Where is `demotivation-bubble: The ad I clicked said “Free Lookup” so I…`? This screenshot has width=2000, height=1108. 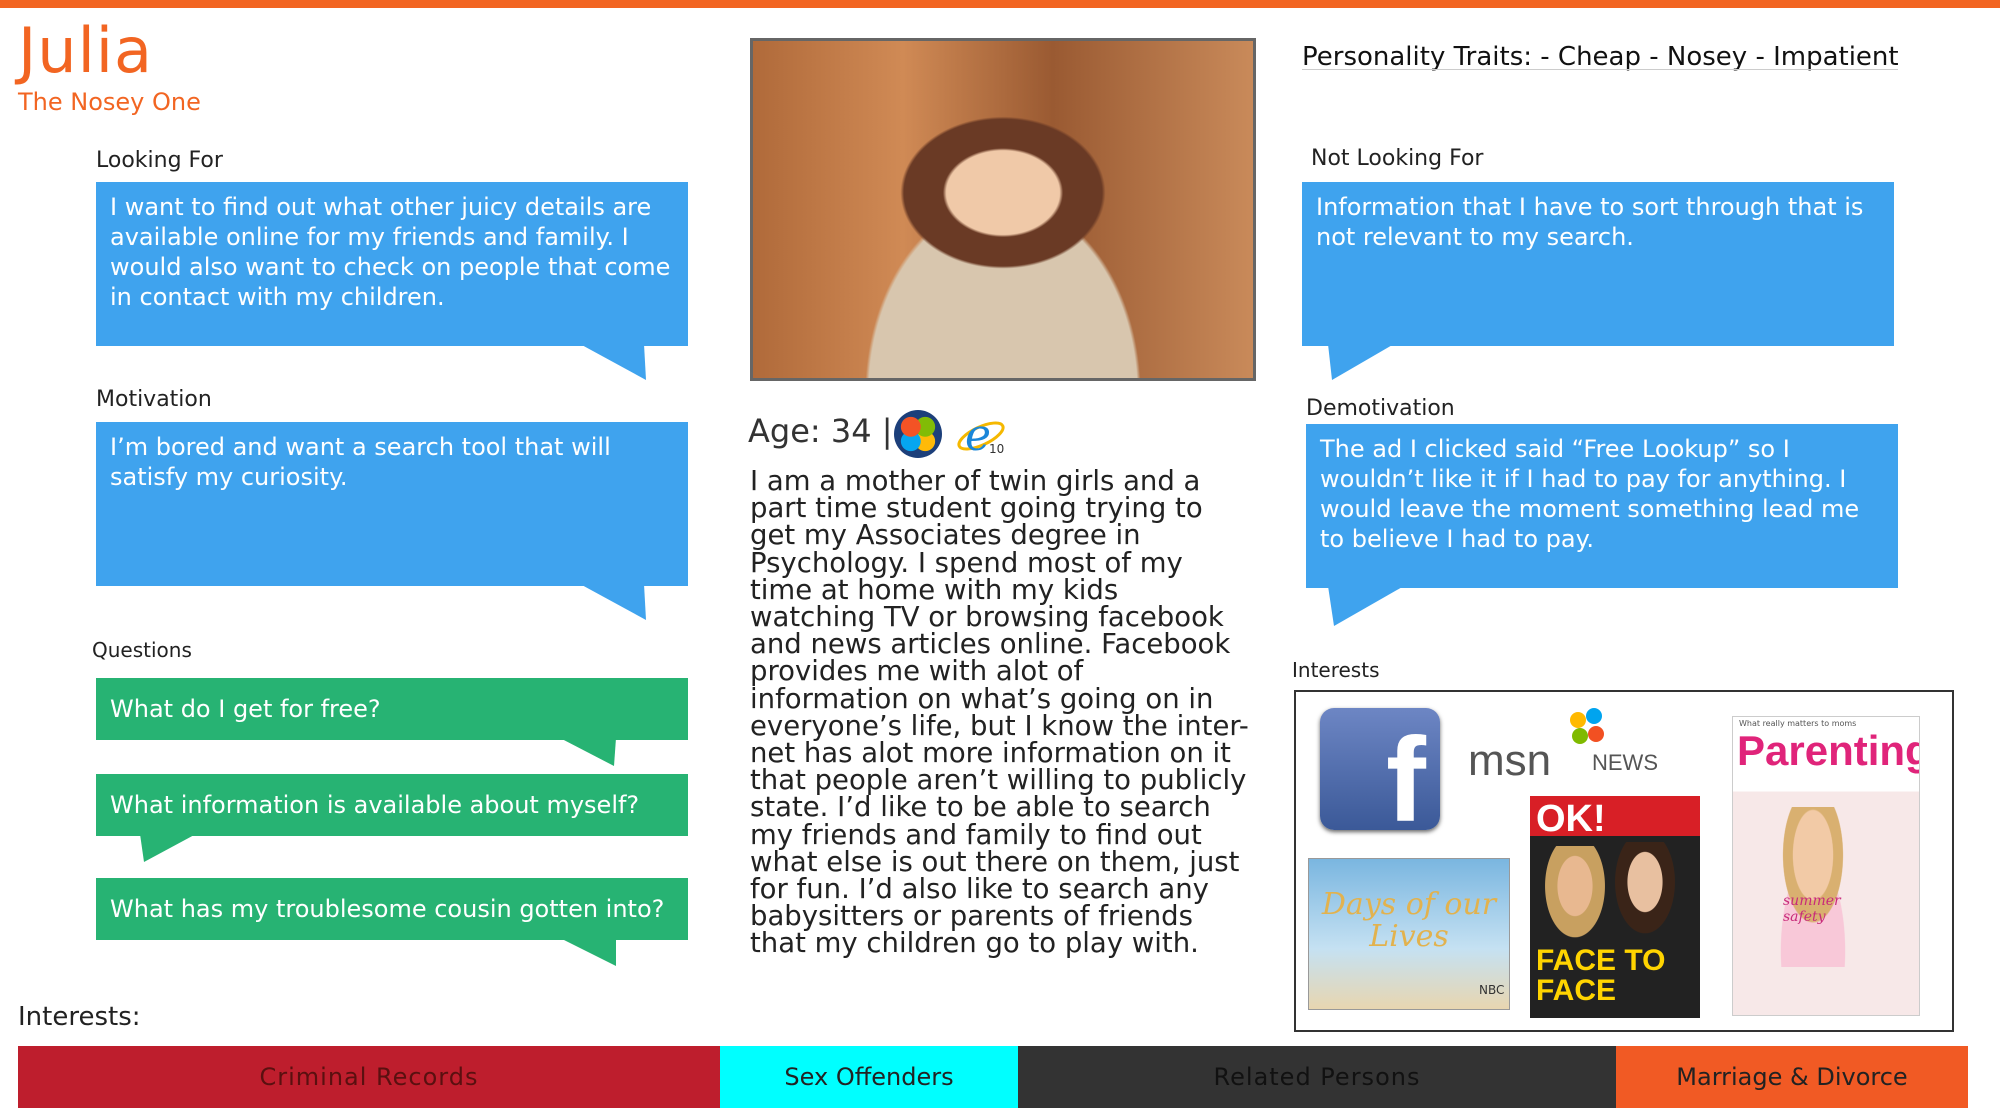 demotivation-bubble: The ad I clicked said “Free Lookup” so I… is located at coordinates (1602, 506).